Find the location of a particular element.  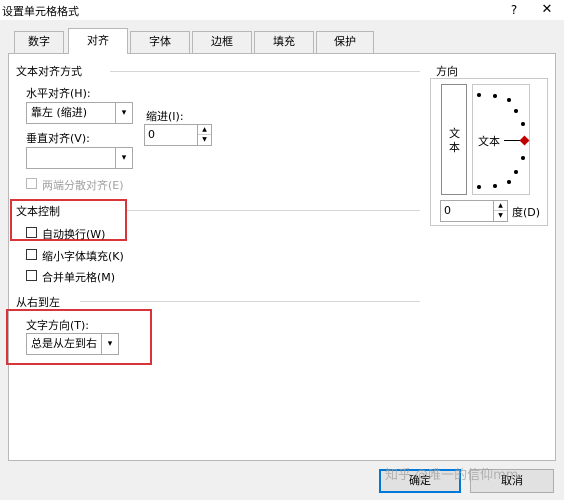

orientation-handle-icon is located at coordinates (524, 140).